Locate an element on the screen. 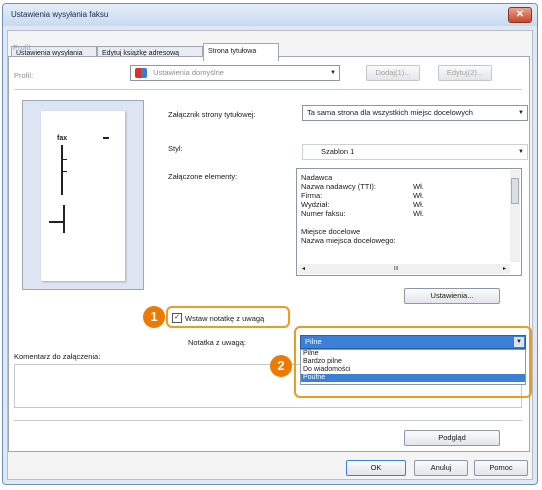 This screenshot has height=490, width=542. preview-mark is located at coordinates (106, 138).